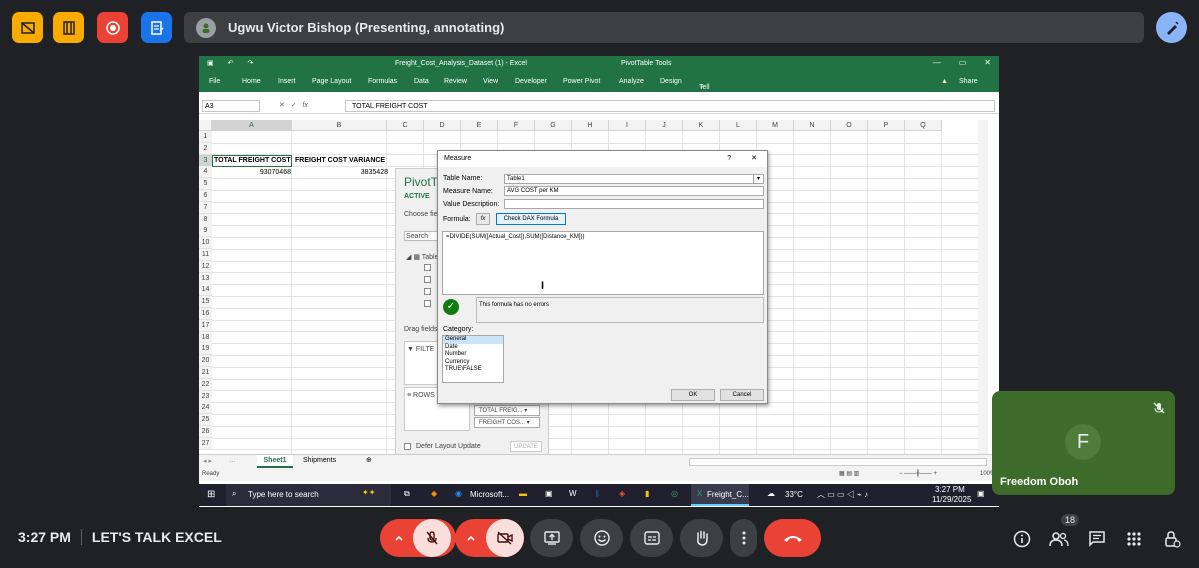 This screenshot has width=1199, height=568. I want to click on file-explorer-icon: ▬, so click(523, 493).